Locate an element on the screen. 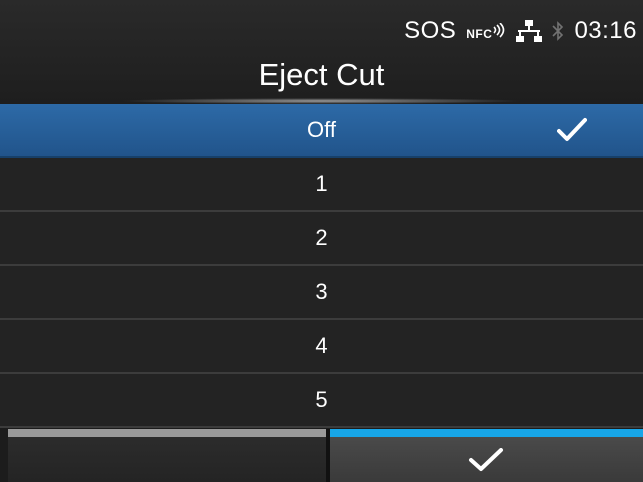  sos-indicator: SOS is located at coordinates (430, 30).